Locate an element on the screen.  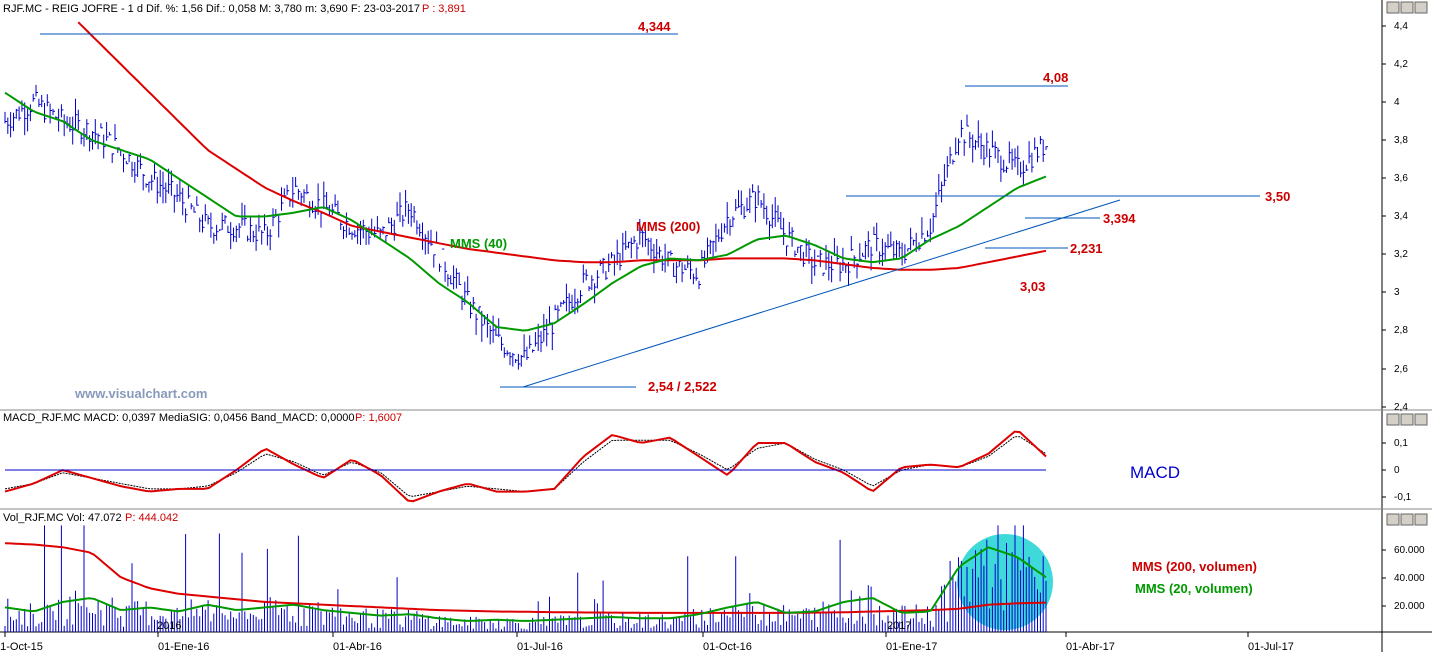
x-tick-label: 01-Ene-16 is located at coordinates (183, 646).